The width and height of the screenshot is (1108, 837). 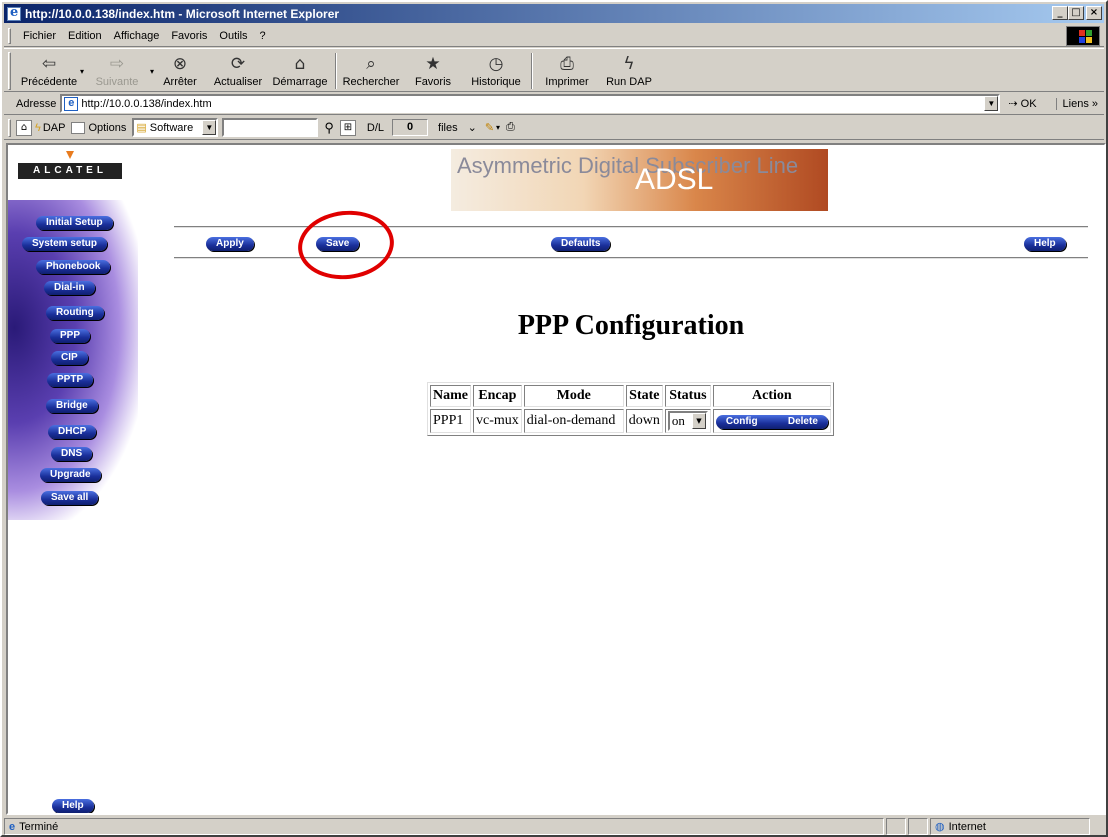 What do you see at coordinates (628, 165) in the screenshot?
I see `banner-line: Asymmetric Digital Subscriber Line` at bounding box center [628, 165].